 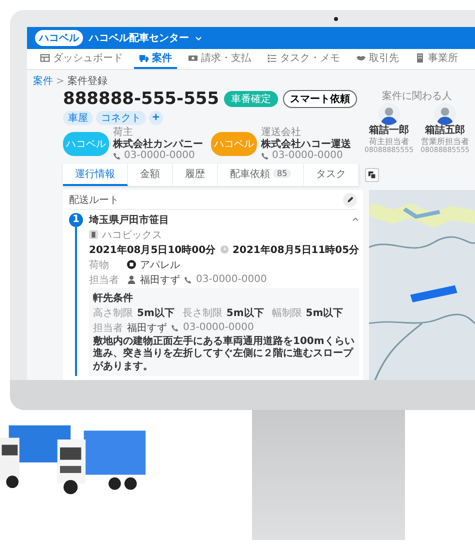 I want to click on nav-tab: 取引先, so click(x=377, y=59).